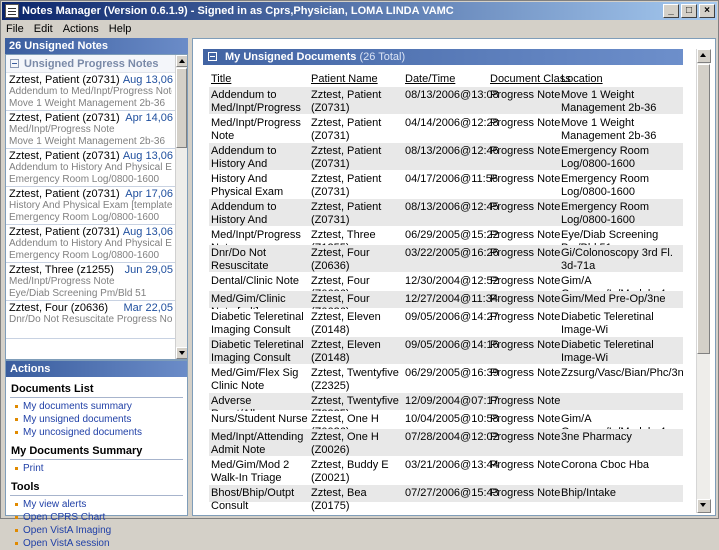  I want to click on action-link: My unsigned documents, so click(96, 419).